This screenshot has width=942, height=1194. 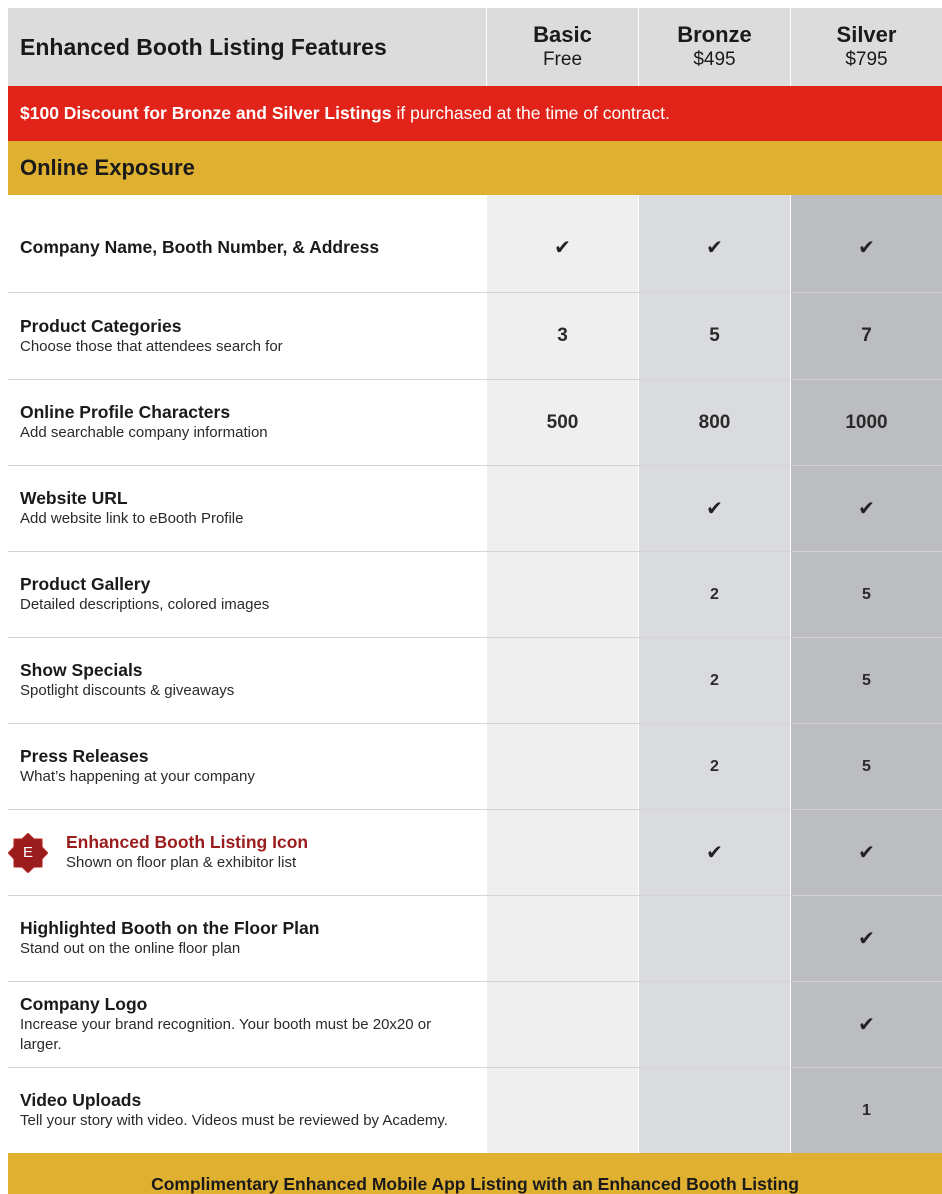 I want to click on feature-name: Online Profile Characters, so click(x=125, y=412).